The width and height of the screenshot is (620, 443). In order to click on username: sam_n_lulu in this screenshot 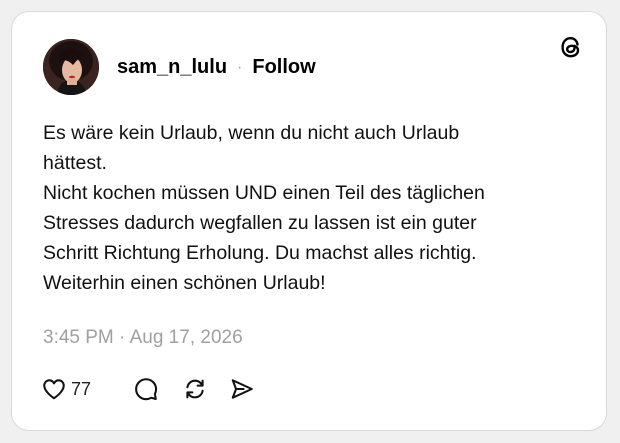, I will do `click(172, 67)`.